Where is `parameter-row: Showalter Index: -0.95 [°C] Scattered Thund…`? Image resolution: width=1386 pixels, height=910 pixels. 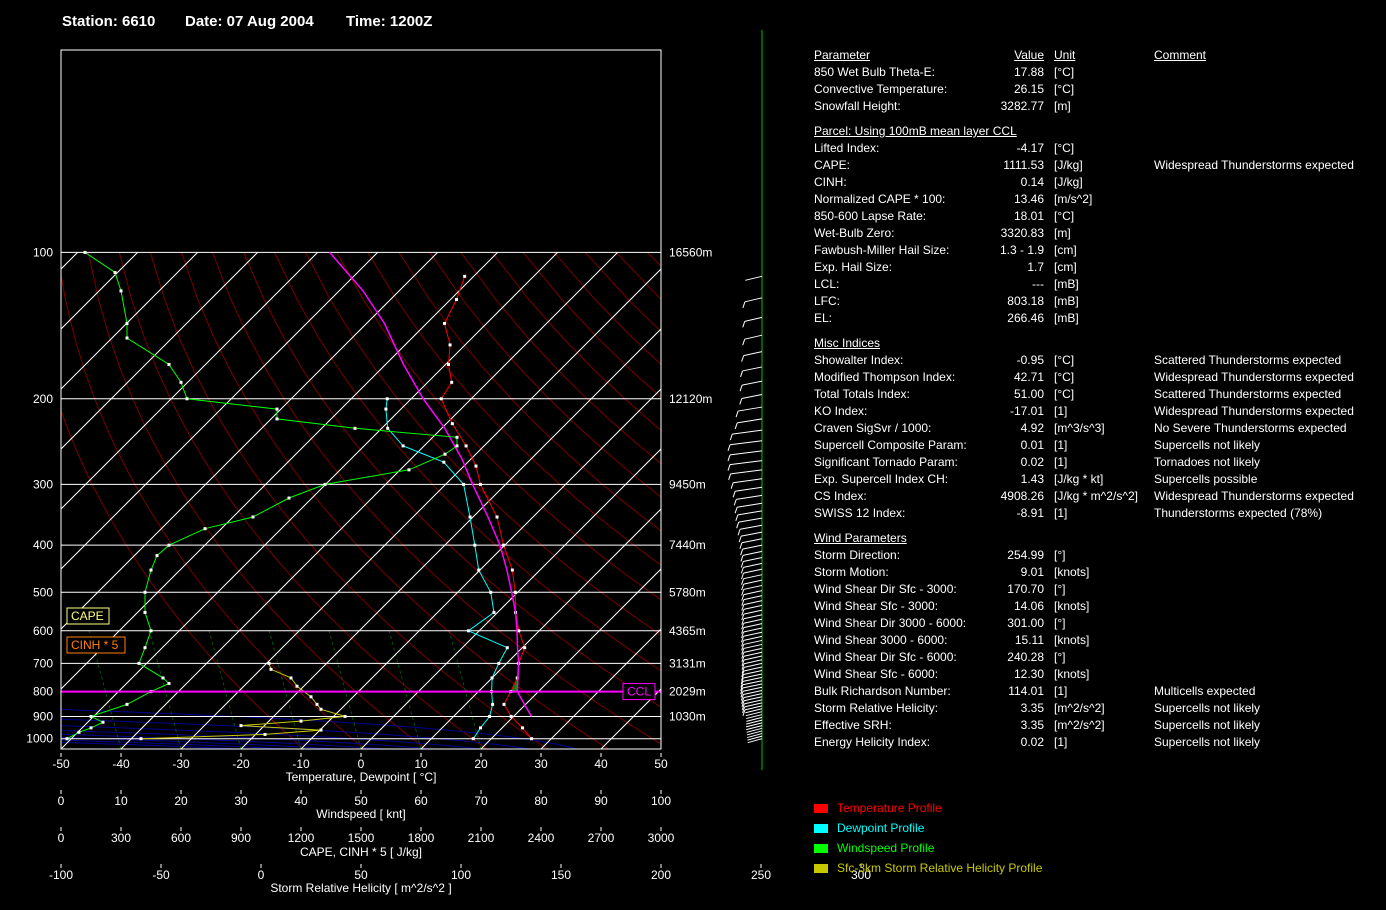 parameter-row: Showalter Index: -0.95 [°C] Scattered Thund… is located at coordinates (1094, 360).